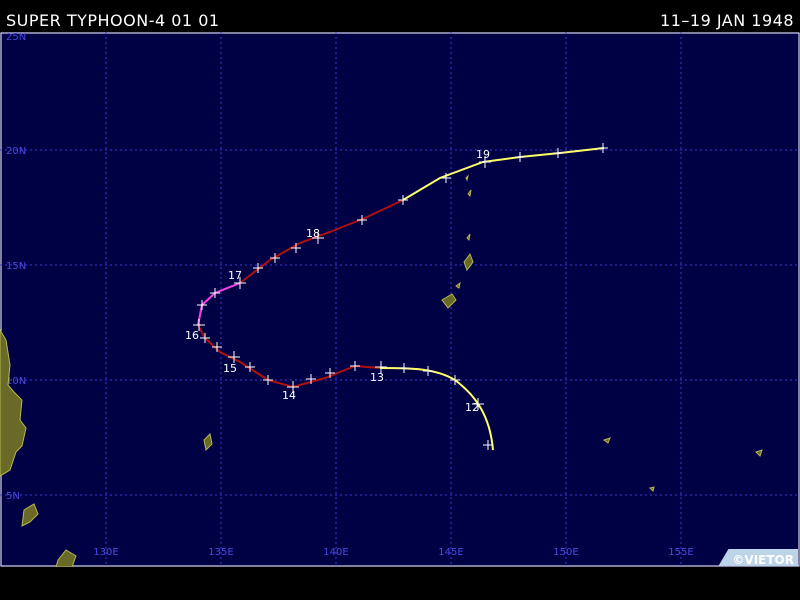  I want to click on bottom-bar, so click(400, 583).